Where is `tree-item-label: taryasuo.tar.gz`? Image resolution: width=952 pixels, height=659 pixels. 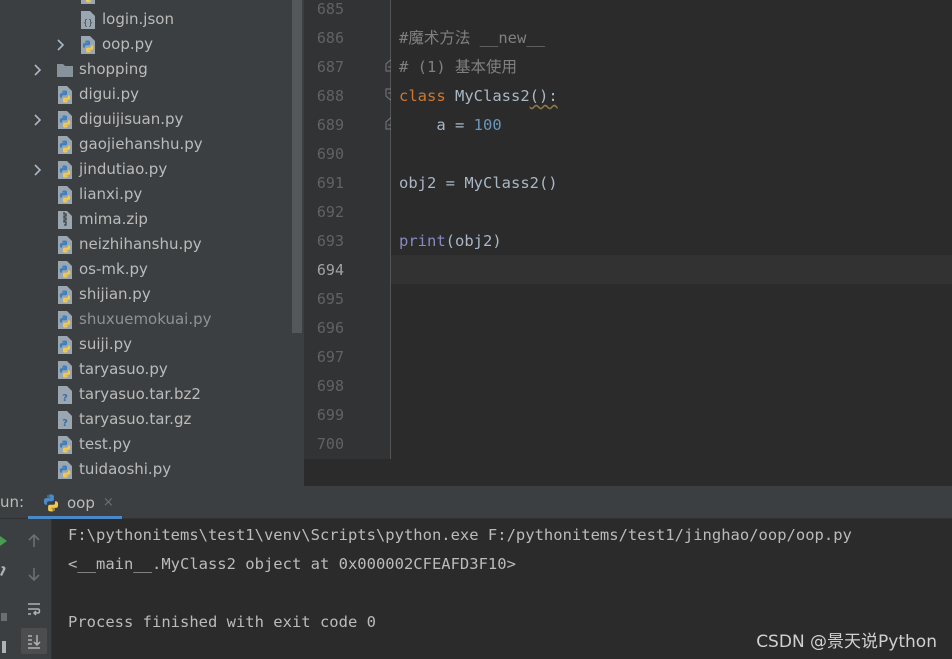 tree-item-label: taryasuo.tar.gz is located at coordinates (135, 419).